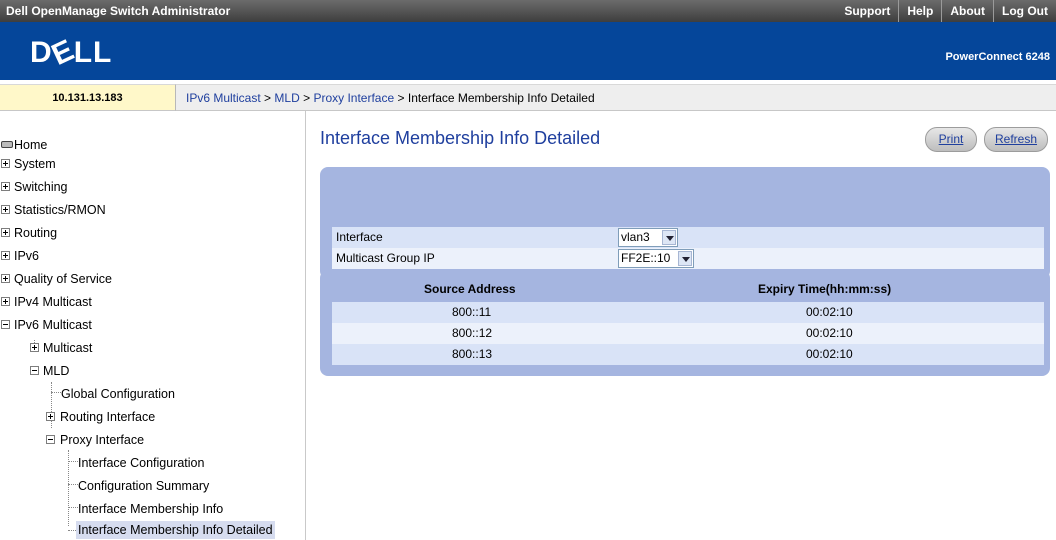 The width and height of the screenshot is (1056, 540). Describe the element at coordinates (27, 256) in the screenshot. I see `nav-item-label: IPv6` at that location.